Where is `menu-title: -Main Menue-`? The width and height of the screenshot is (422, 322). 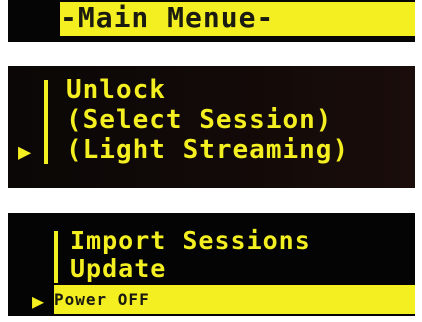
menu-title: -Main Menue- is located at coordinates (237, 19).